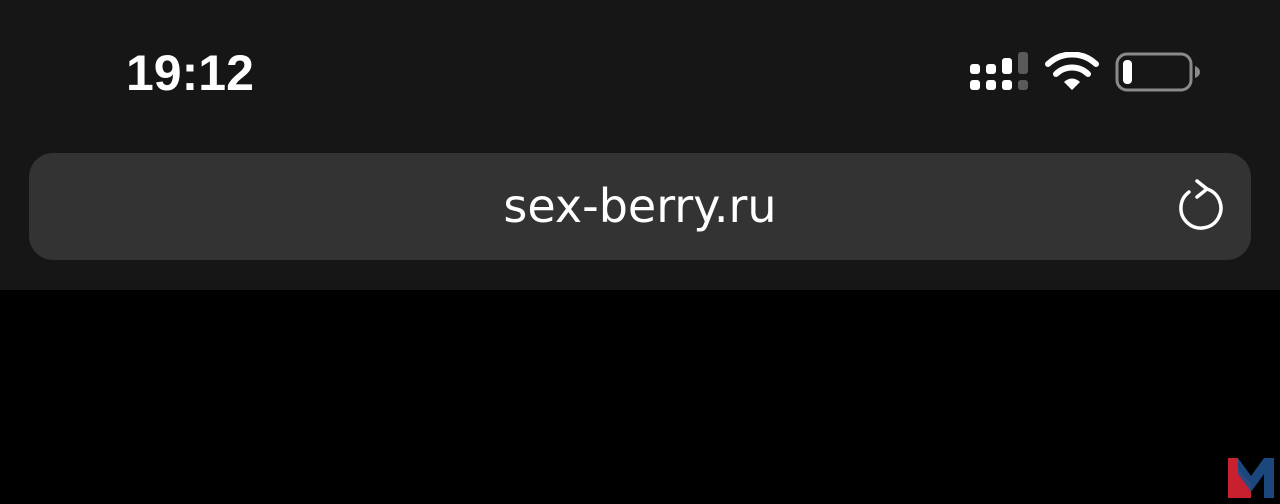 The image size is (1280, 504). Describe the element at coordinates (1157, 72) in the screenshot. I see `battery-icon` at that location.